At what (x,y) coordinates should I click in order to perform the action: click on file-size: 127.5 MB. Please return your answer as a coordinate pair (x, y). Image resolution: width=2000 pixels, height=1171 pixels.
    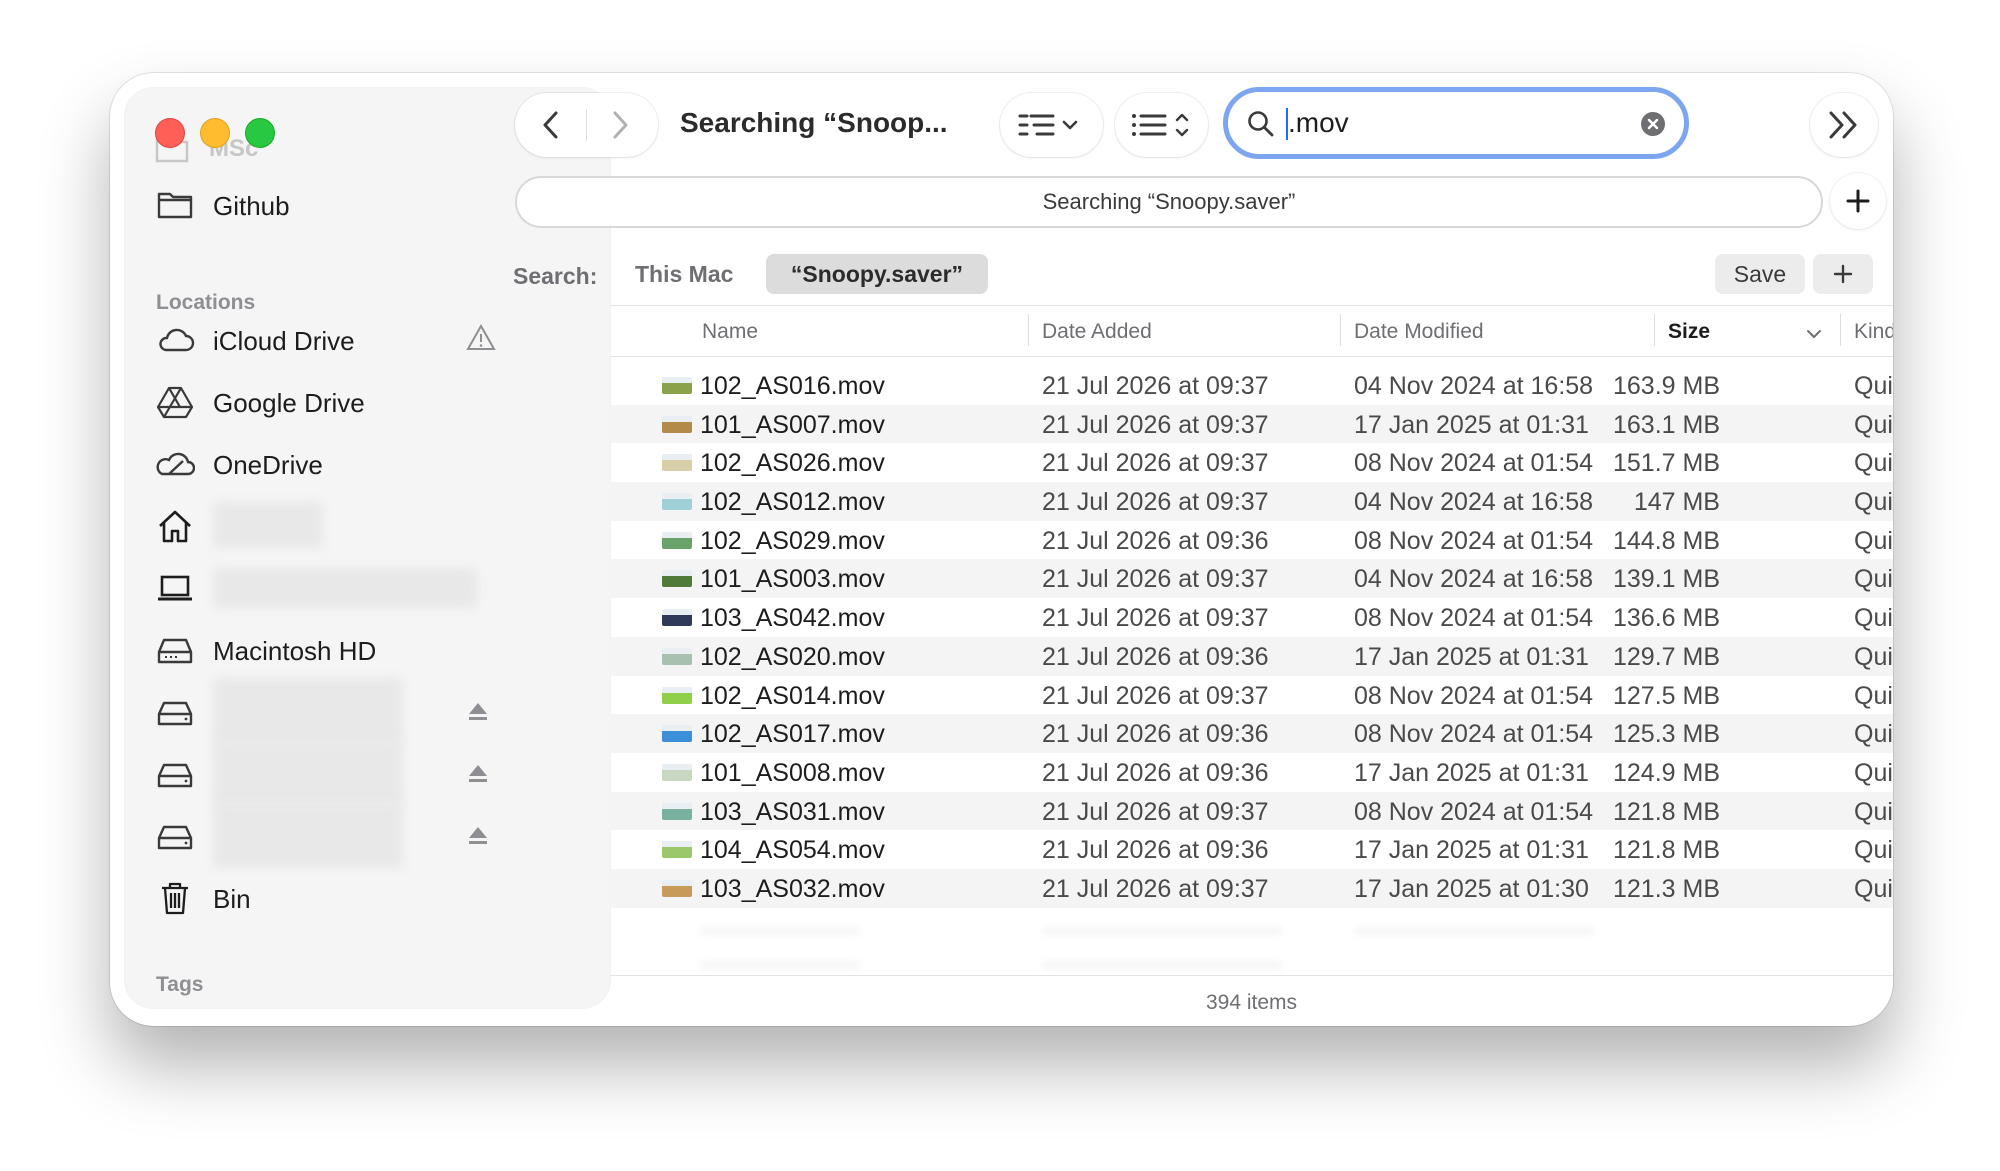
    Looking at the image, I should click on (1666, 695).